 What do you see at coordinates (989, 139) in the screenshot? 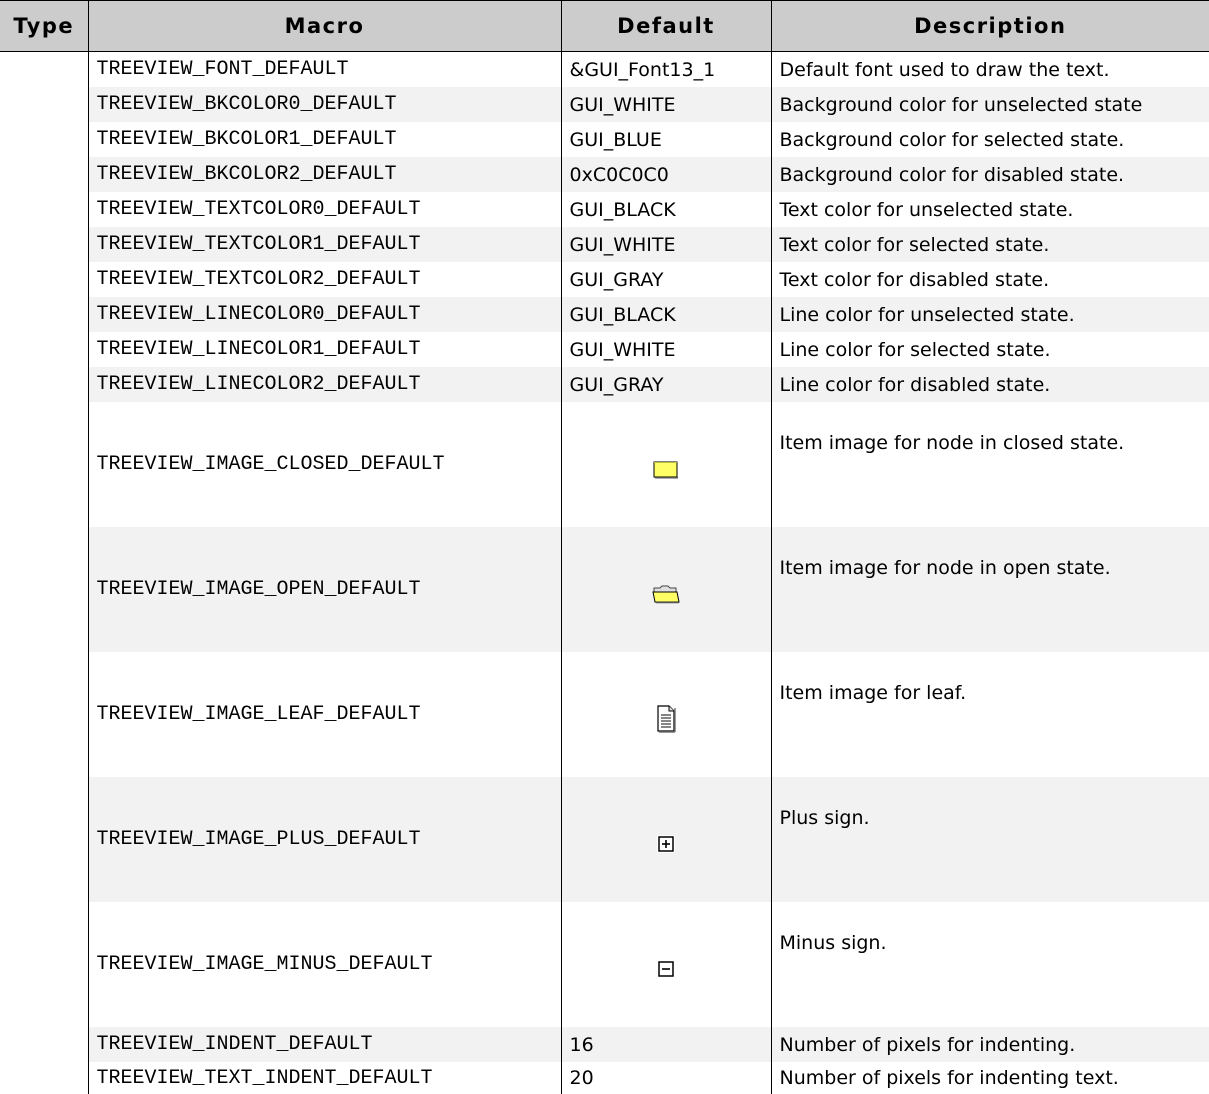
I see `description-cell: Background color for selected state.` at bounding box center [989, 139].